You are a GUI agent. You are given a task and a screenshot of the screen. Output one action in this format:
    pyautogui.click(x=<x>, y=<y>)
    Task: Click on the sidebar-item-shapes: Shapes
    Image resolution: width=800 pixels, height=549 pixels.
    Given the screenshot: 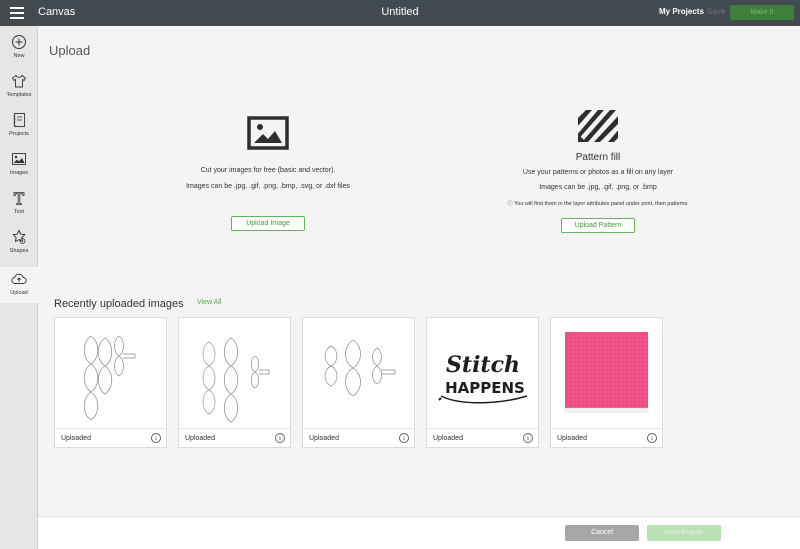 What is the action you would take?
    pyautogui.click(x=19, y=248)
    